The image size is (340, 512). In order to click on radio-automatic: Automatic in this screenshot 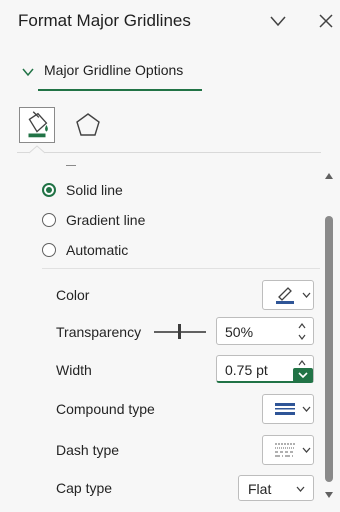, I will do `click(85, 250)`.